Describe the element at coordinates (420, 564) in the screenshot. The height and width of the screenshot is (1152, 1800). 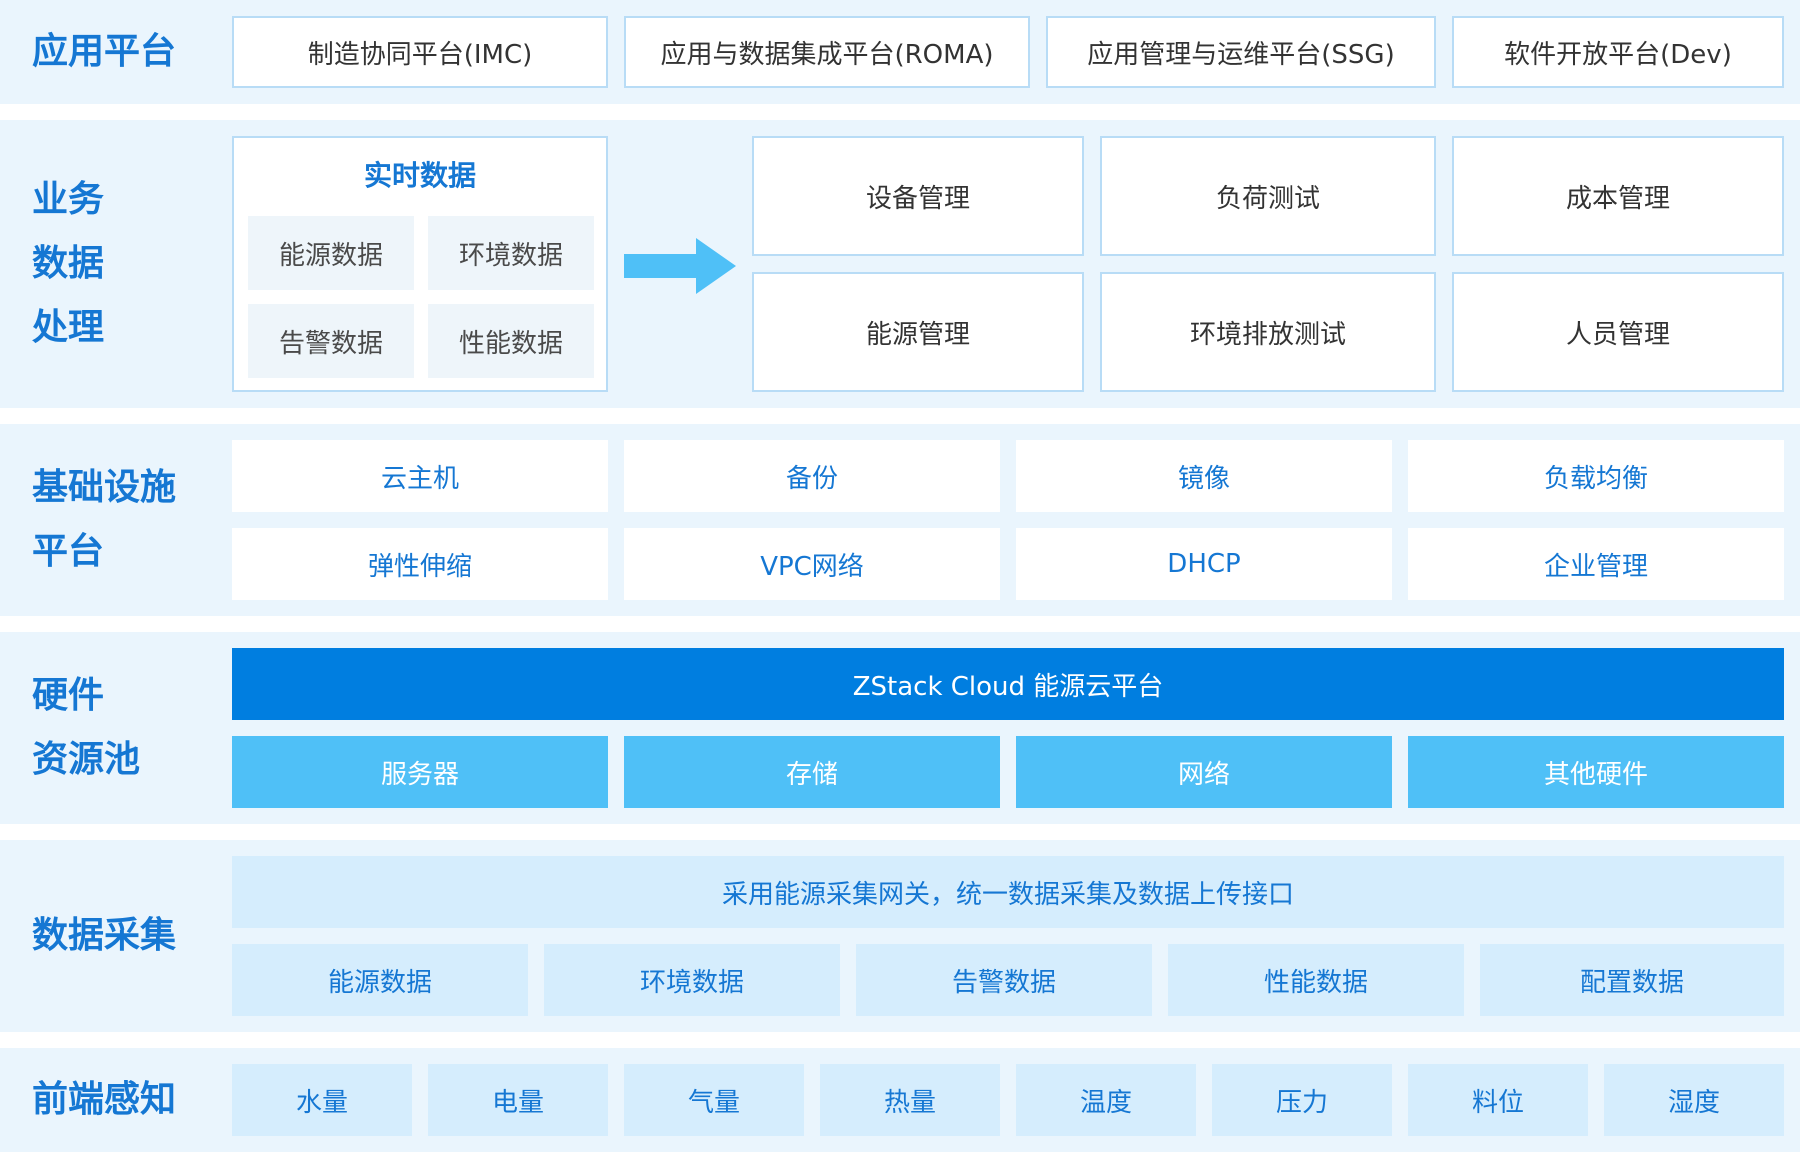
I see `infra-auto-scaling: 弹性伸缩` at that location.